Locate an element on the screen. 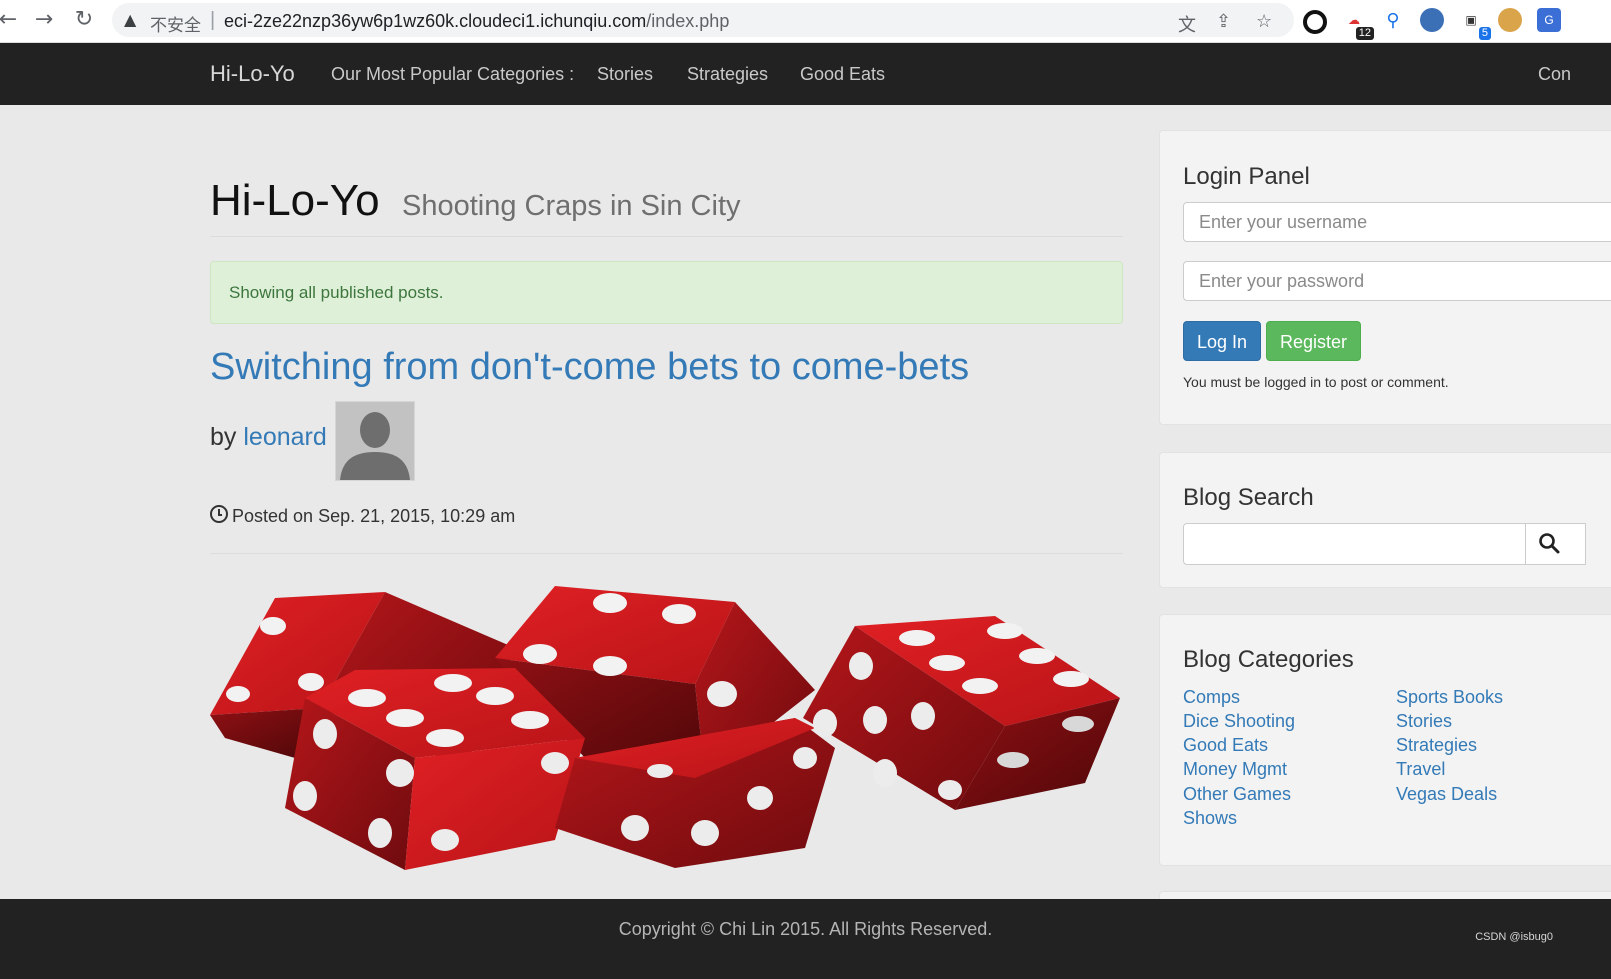 This screenshot has width=1611, height=979. username-input is located at coordinates (1397, 222).